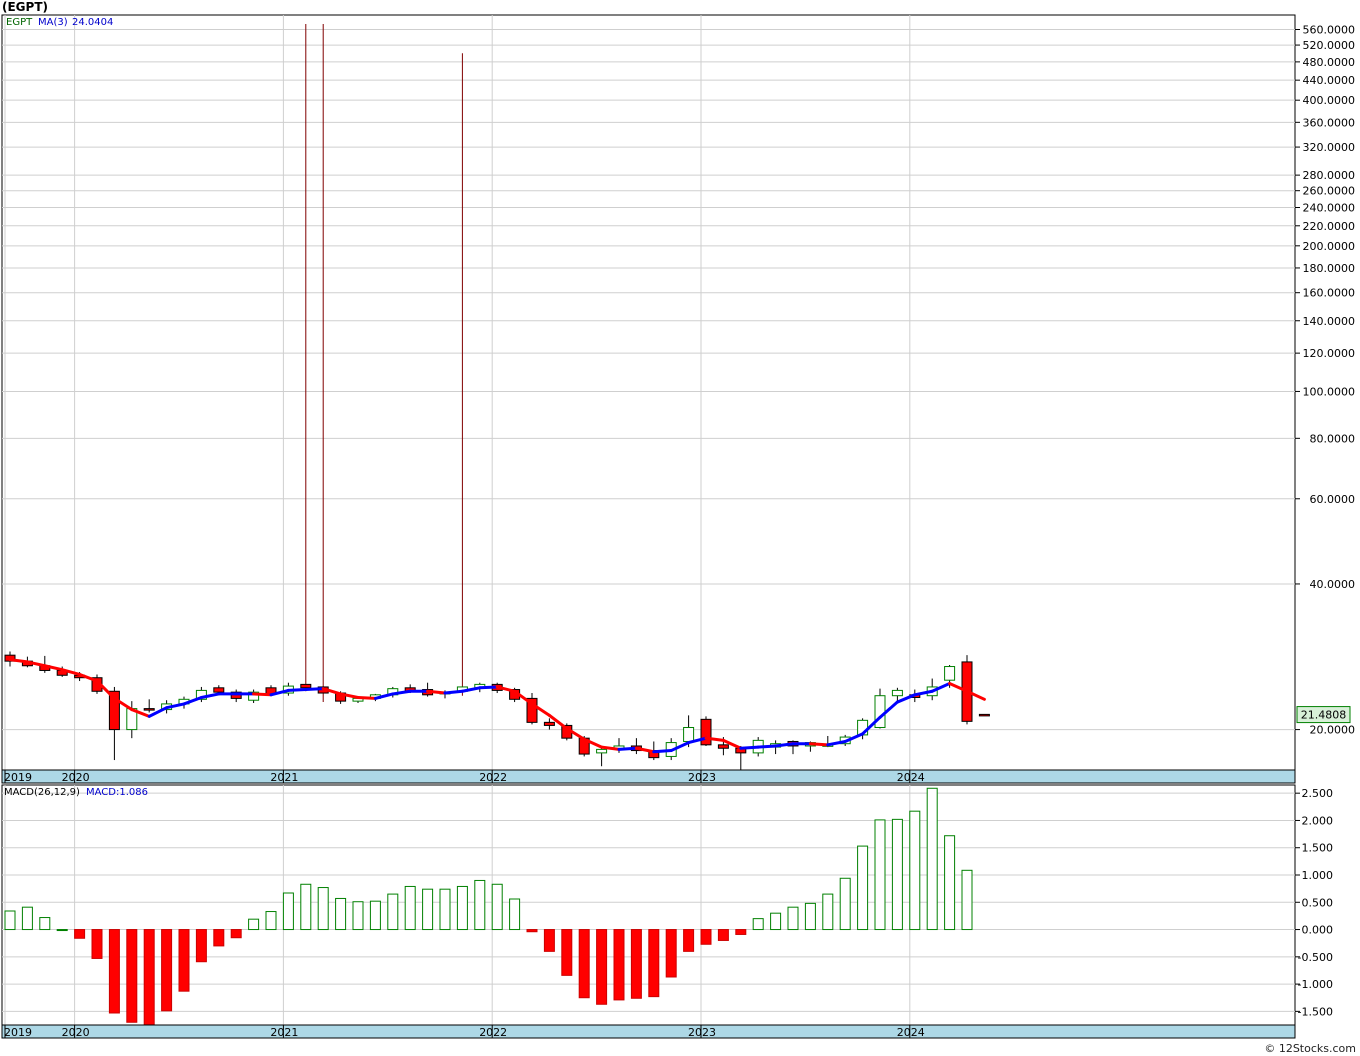  What do you see at coordinates (1329, 45) in the screenshot?
I see `price-tick-label: 520.0000` at bounding box center [1329, 45].